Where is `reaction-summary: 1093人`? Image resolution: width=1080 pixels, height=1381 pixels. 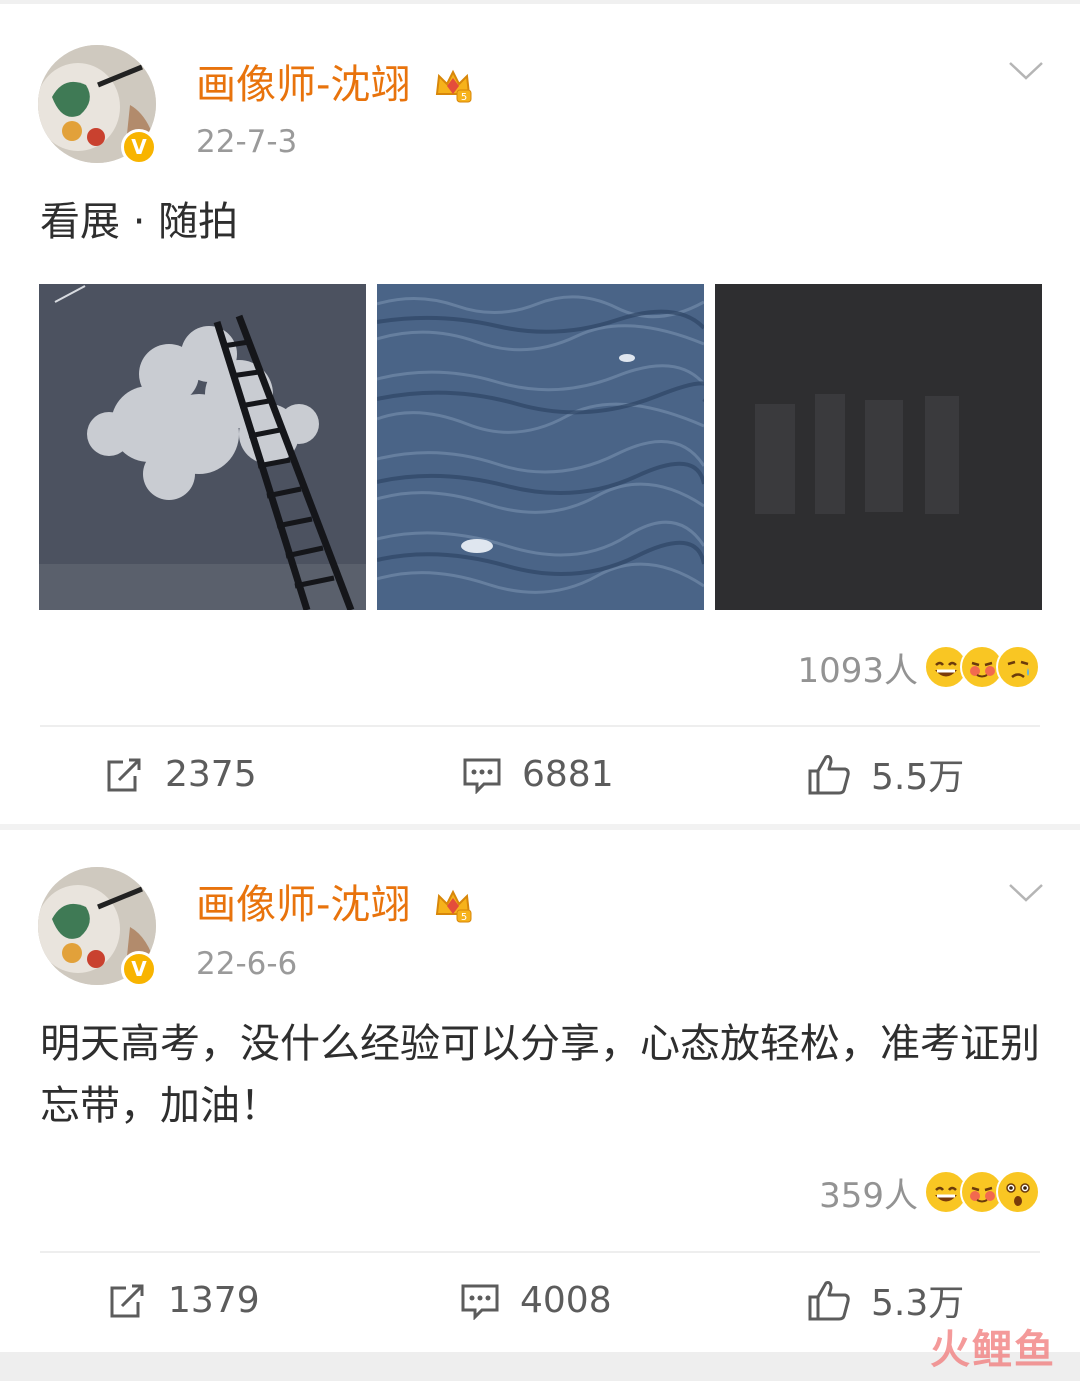 reaction-summary: 1093人 is located at coordinates (918, 667).